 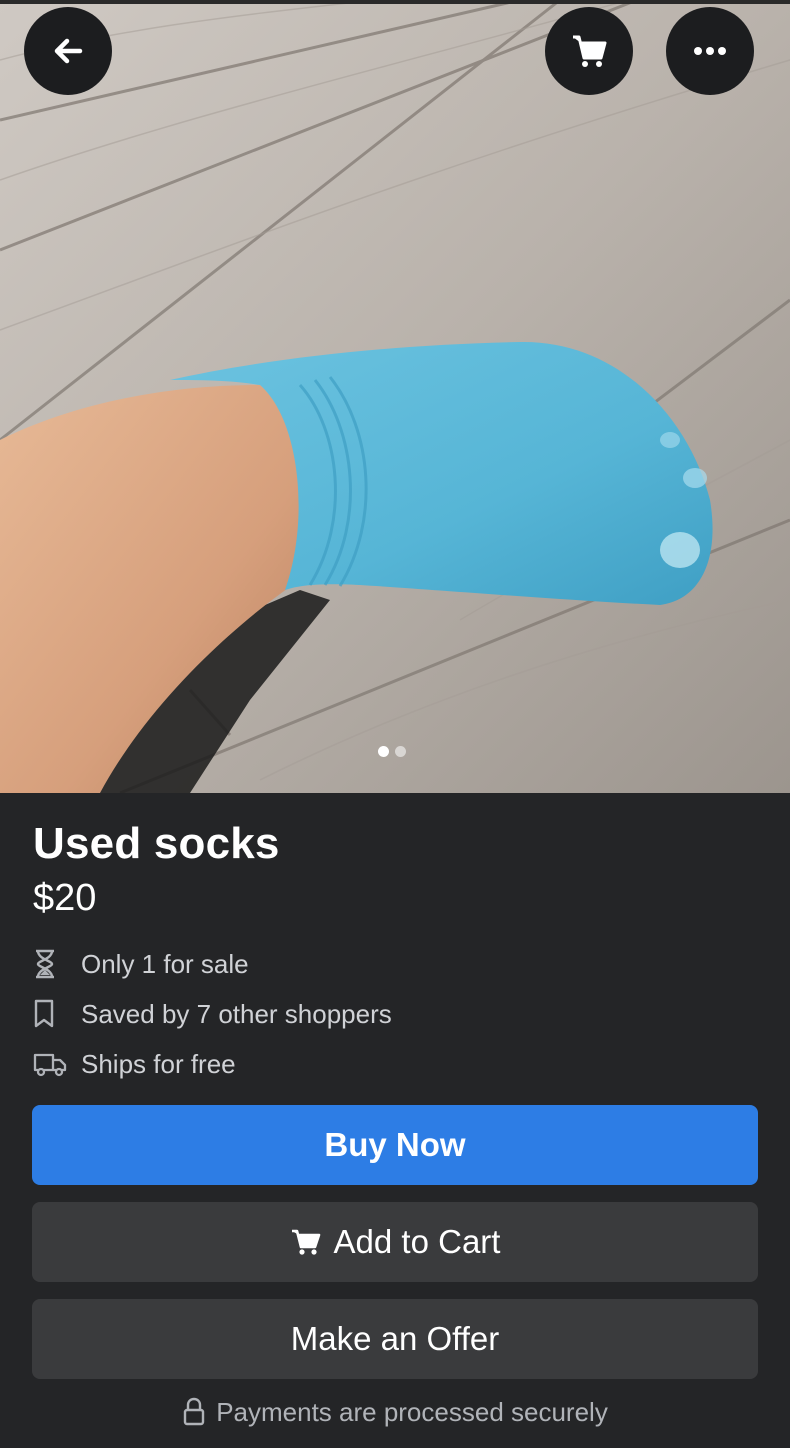 I want to click on detail-availability: Only 1 for sale, so click(x=383, y=964).